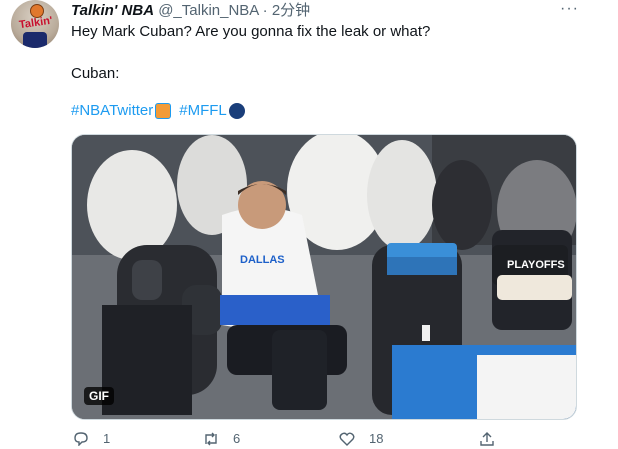 Image resolution: width=618 pixels, height=449 pixels. Describe the element at coordinates (112, 110) in the screenshot. I see `hashtag-nbatwitter: #NBATwitter` at that location.